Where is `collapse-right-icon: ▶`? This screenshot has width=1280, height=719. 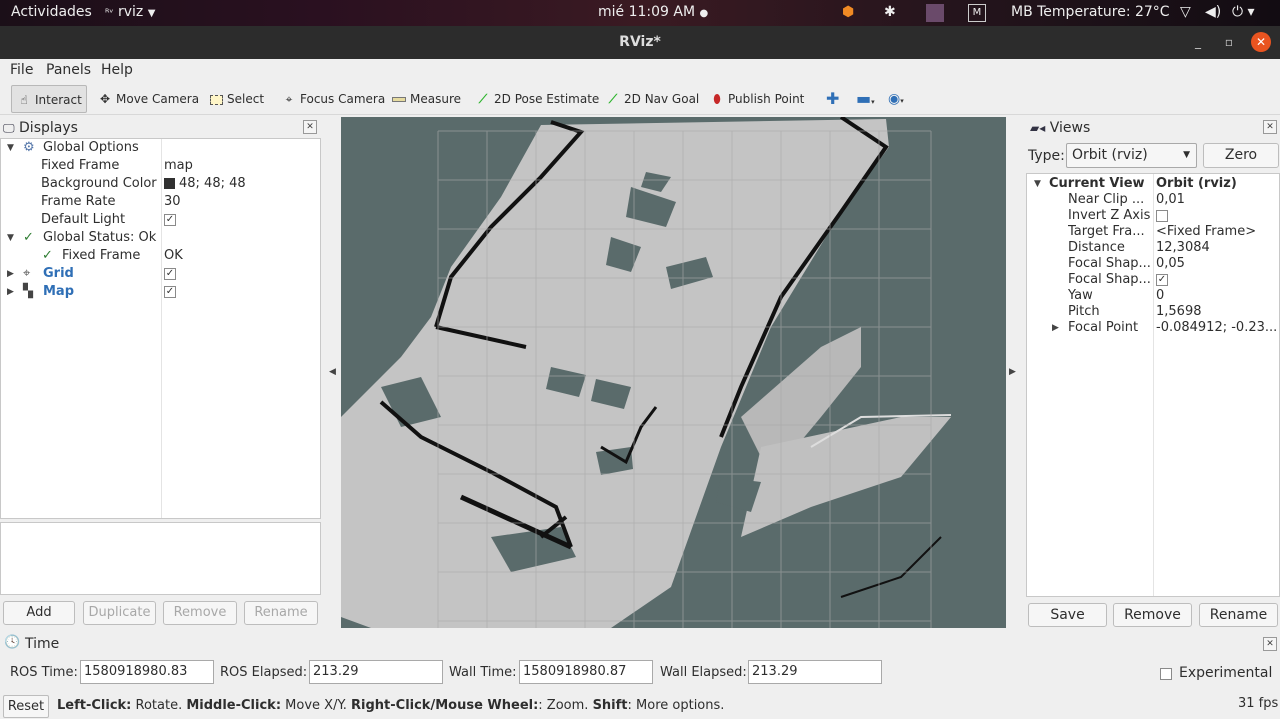 collapse-right-icon: ▶ is located at coordinates (1012, 372).